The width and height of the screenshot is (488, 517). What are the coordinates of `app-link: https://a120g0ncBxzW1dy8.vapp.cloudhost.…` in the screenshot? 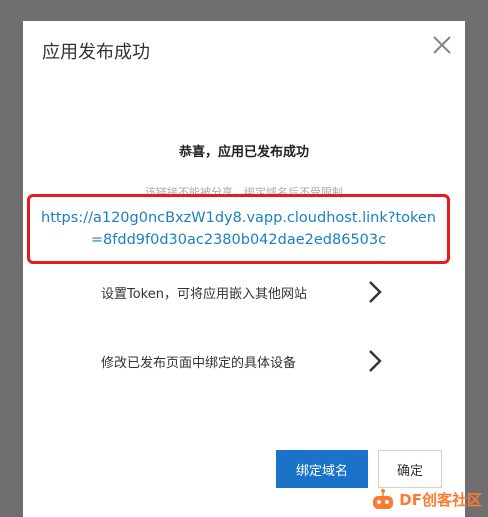 It's located at (238, 229).